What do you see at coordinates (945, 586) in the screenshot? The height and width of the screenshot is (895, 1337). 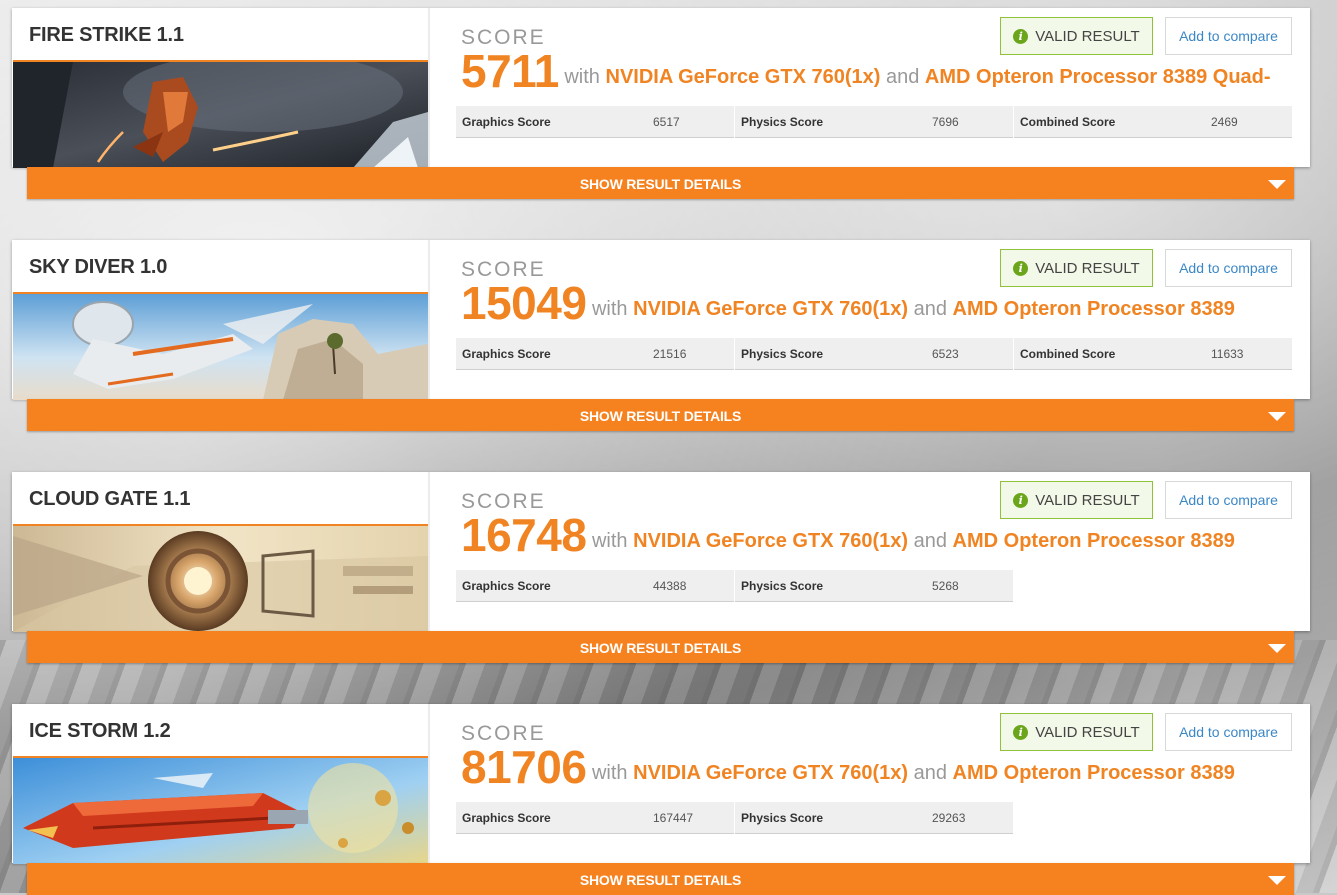 I see `subscore-value: 5268` at bounding box center [945, 586].